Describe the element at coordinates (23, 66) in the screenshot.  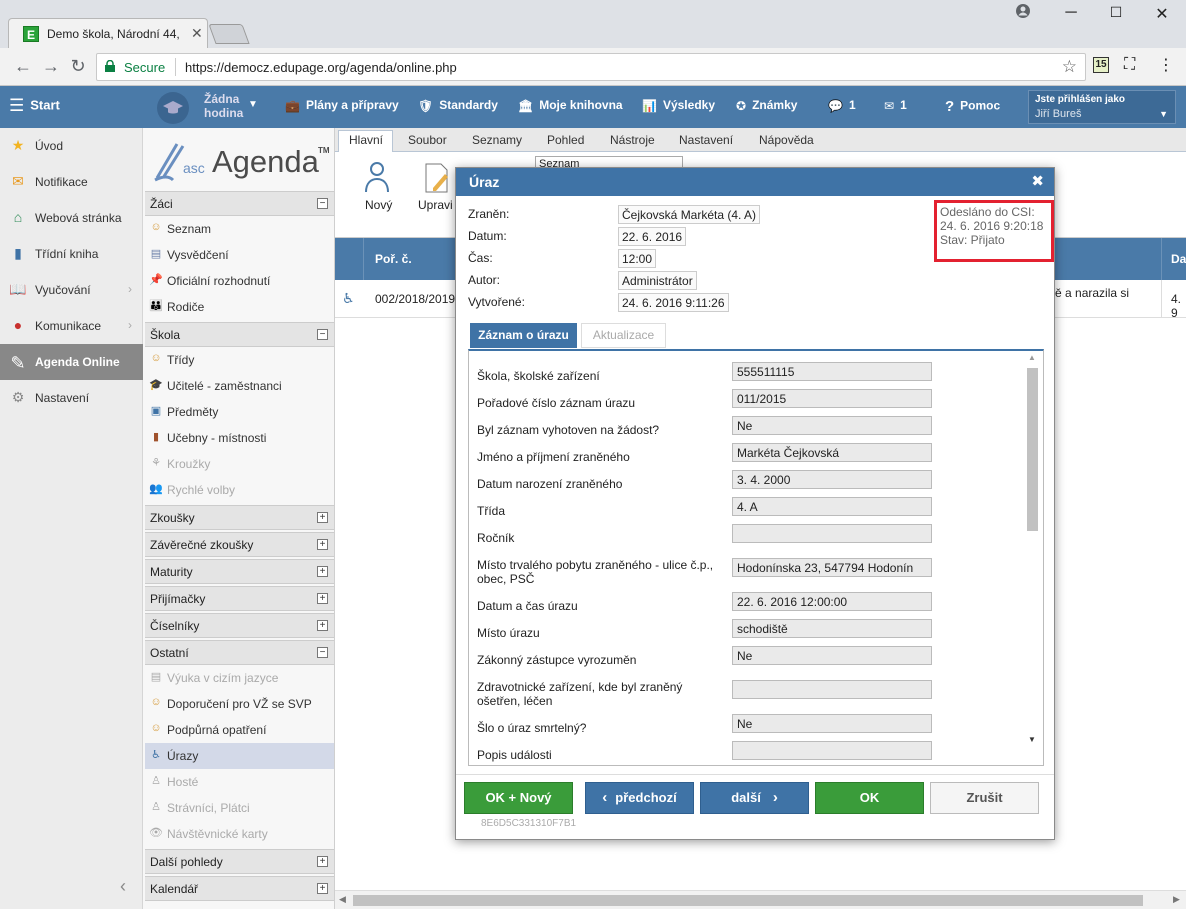
I see `back-arrow-icon: ←` at that location.